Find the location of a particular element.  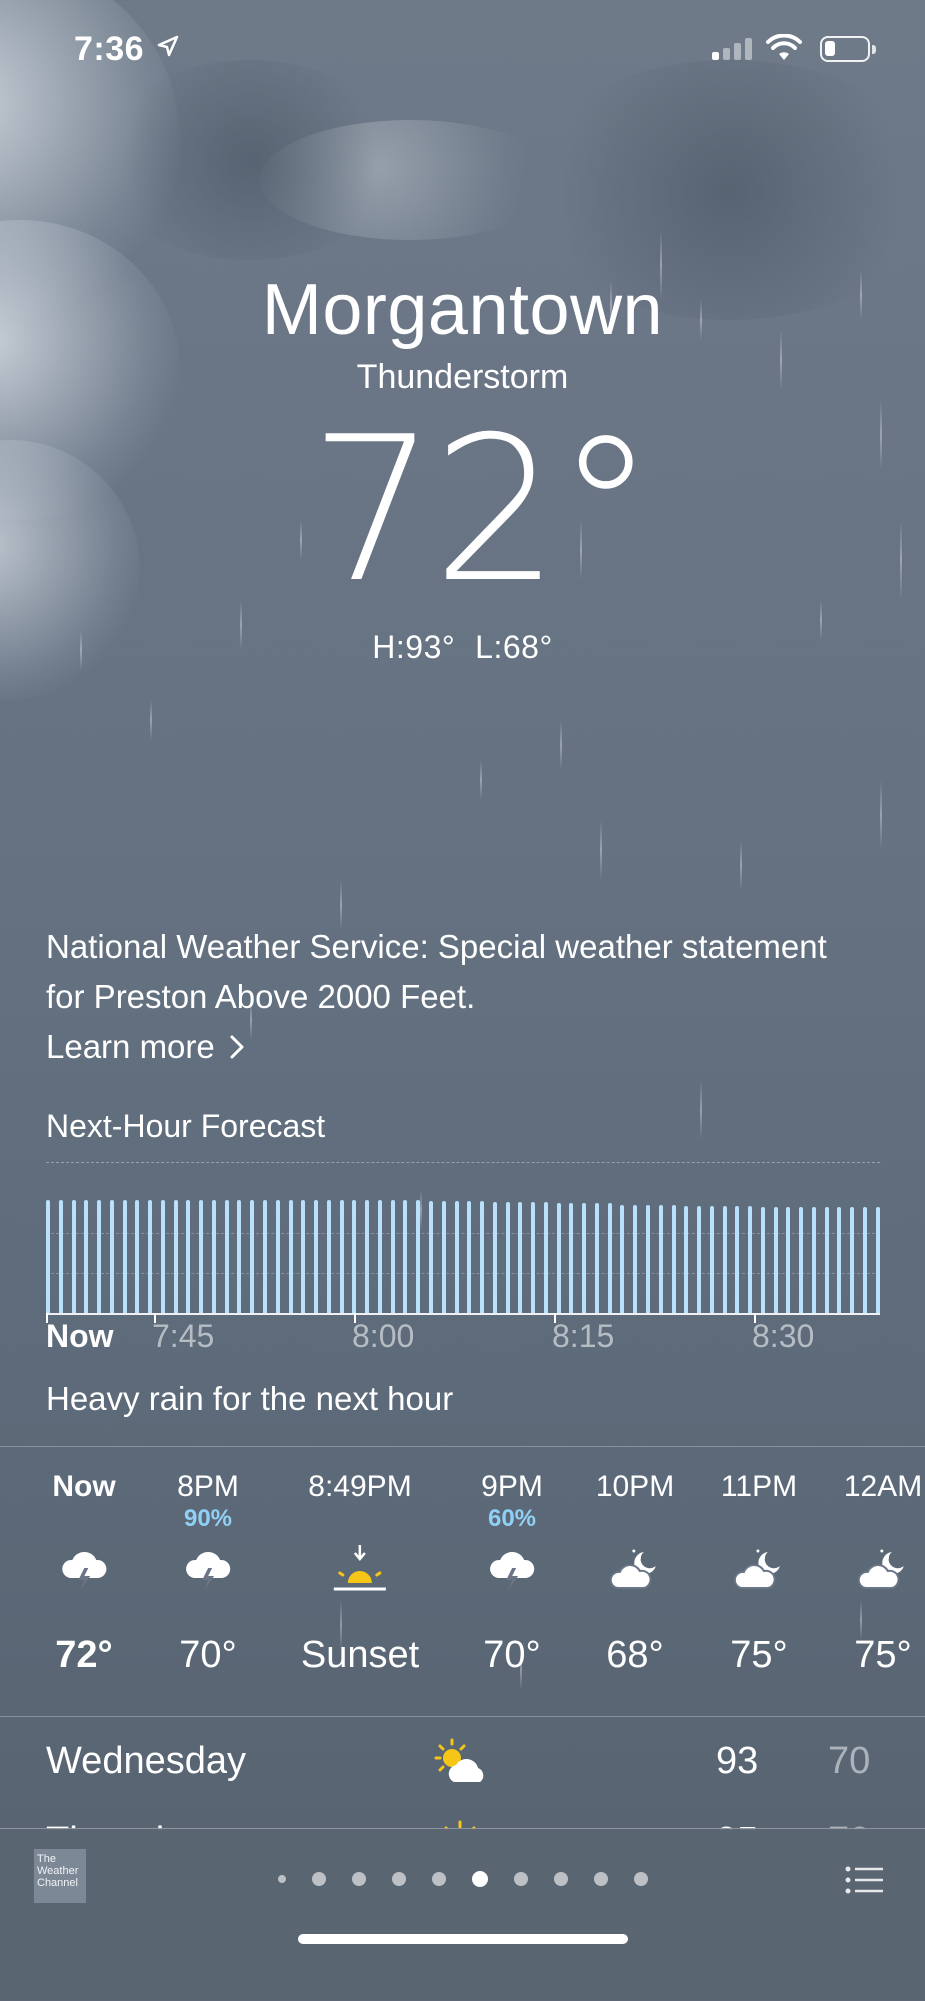

city-name: Morgantown is located at coordinates (462, 310).